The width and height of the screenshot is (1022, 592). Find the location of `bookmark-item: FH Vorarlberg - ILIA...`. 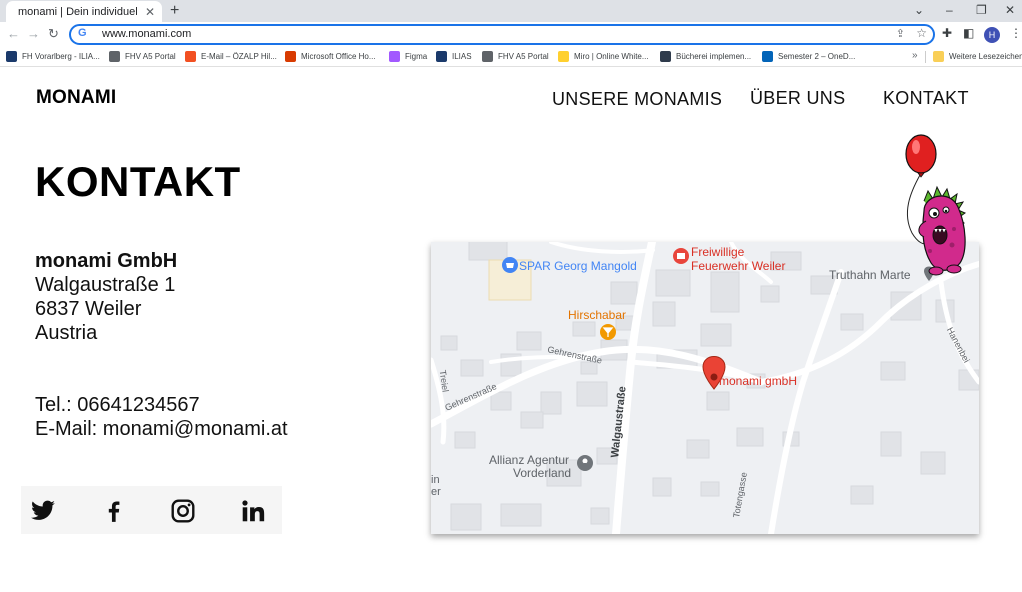

bookmark-item: FH Vorarlberg - ILIA... is located at coordinates (53, 56).